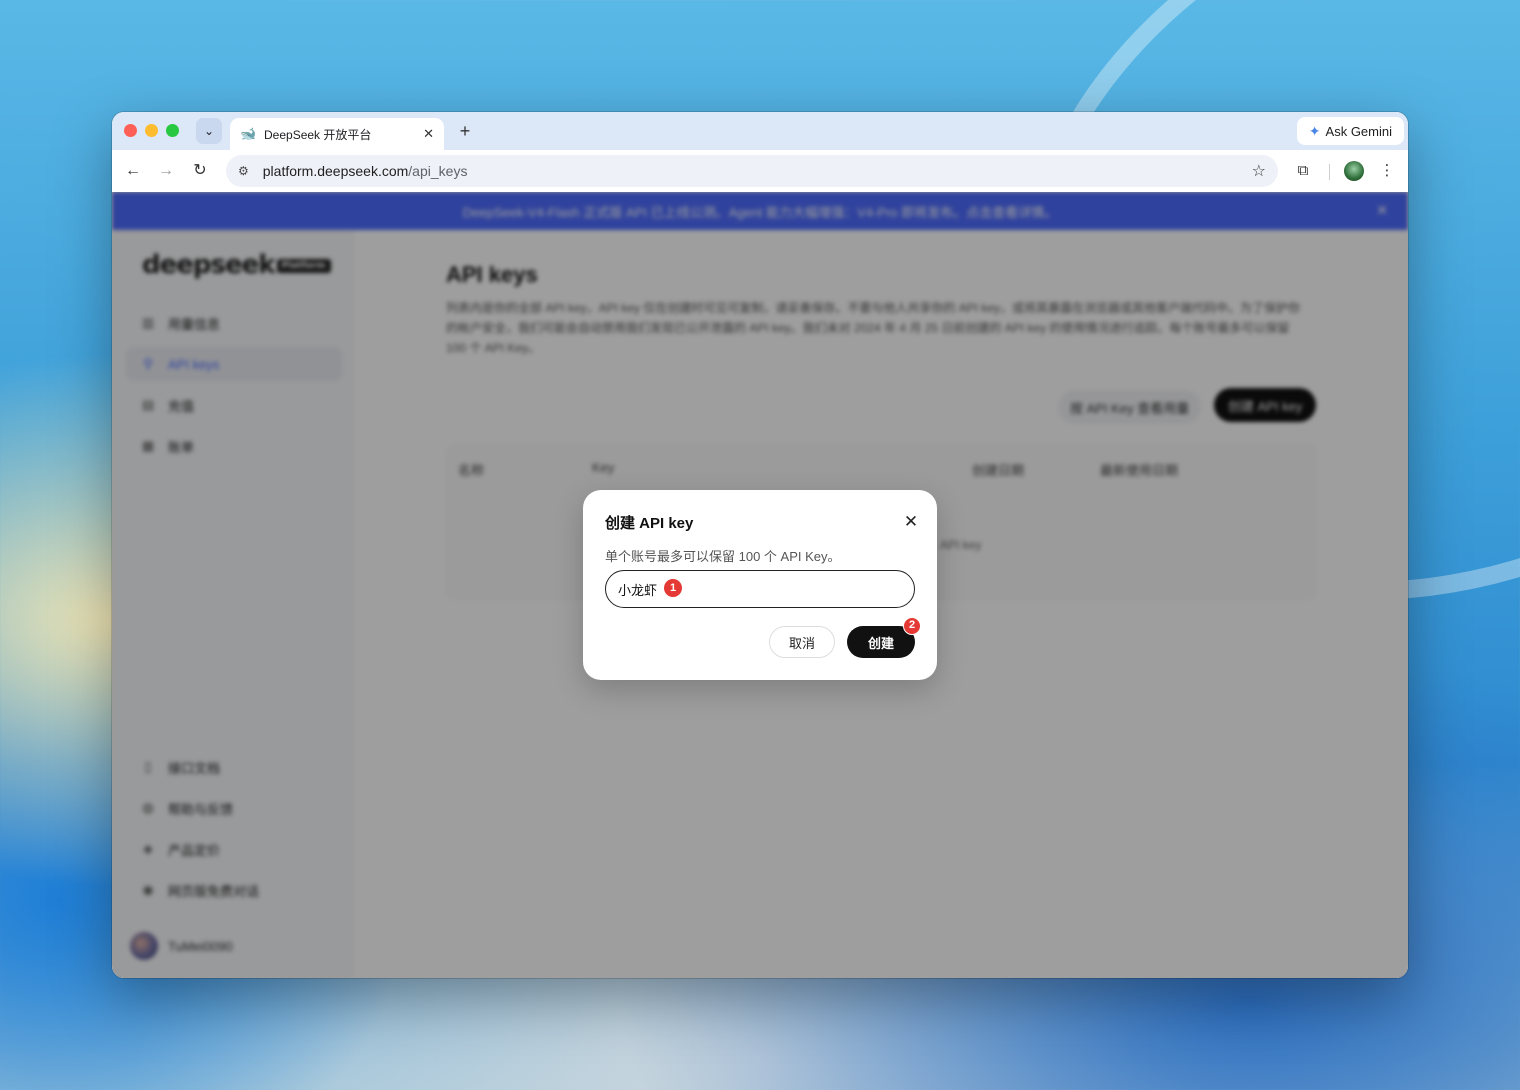 The width and height of the screenshot is (1520, 1090). Describe the element at coordinates (151, 130) in the screenshot. I see `minimize-window-button` at that location.